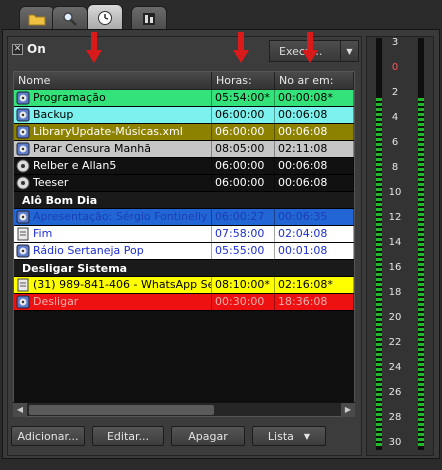 The height and width of the screenshot is (470, 442). Describe the element at coordinates (184, 200) in the screenshot. I see `group-header: Alô Bom Dia` at that location.